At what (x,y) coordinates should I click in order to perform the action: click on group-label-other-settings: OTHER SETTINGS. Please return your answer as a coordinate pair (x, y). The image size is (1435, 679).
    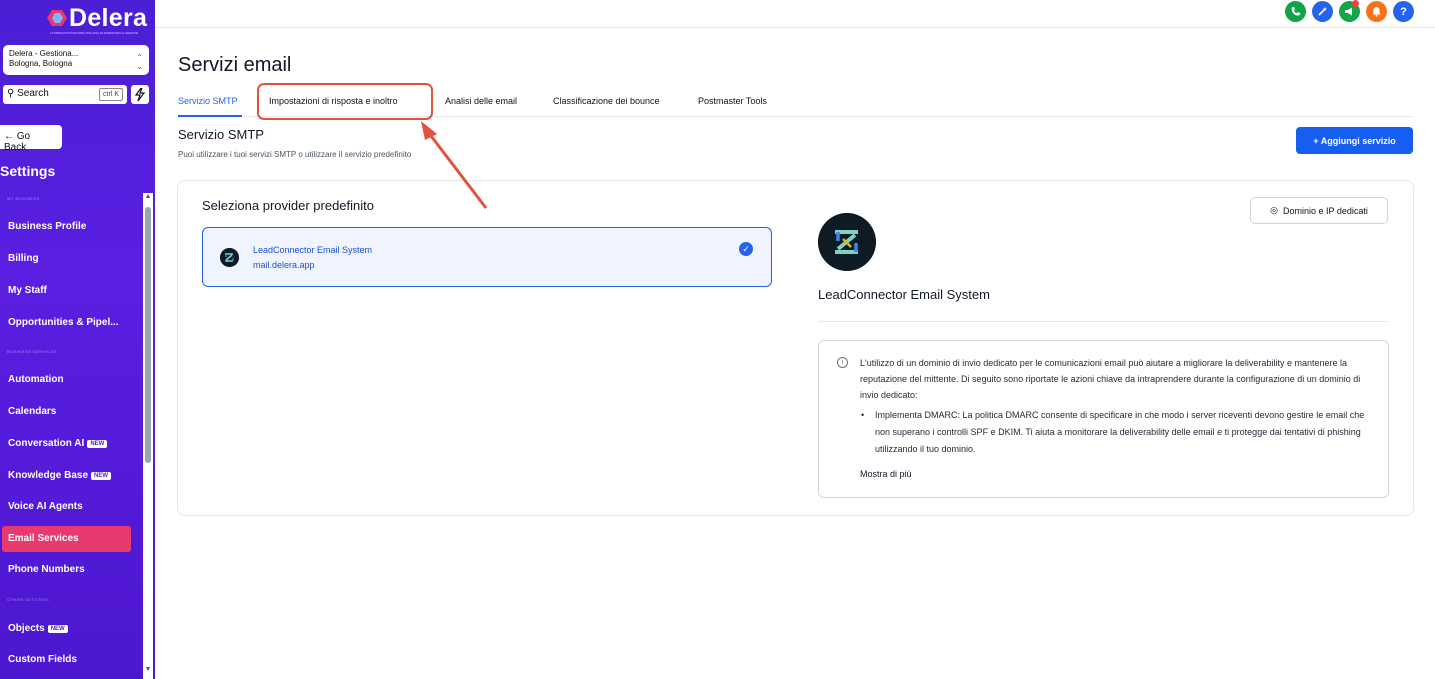
    Looking at the image, I should click on (28, 599).